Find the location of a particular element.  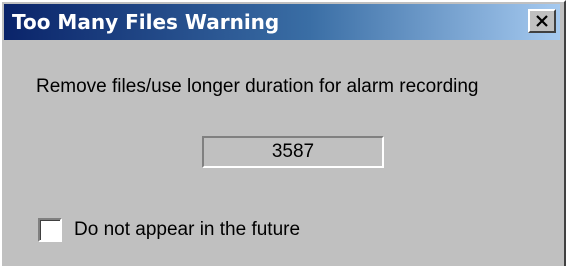

title-bar: Too Many Files Warning is located at coordinates (282, 22).